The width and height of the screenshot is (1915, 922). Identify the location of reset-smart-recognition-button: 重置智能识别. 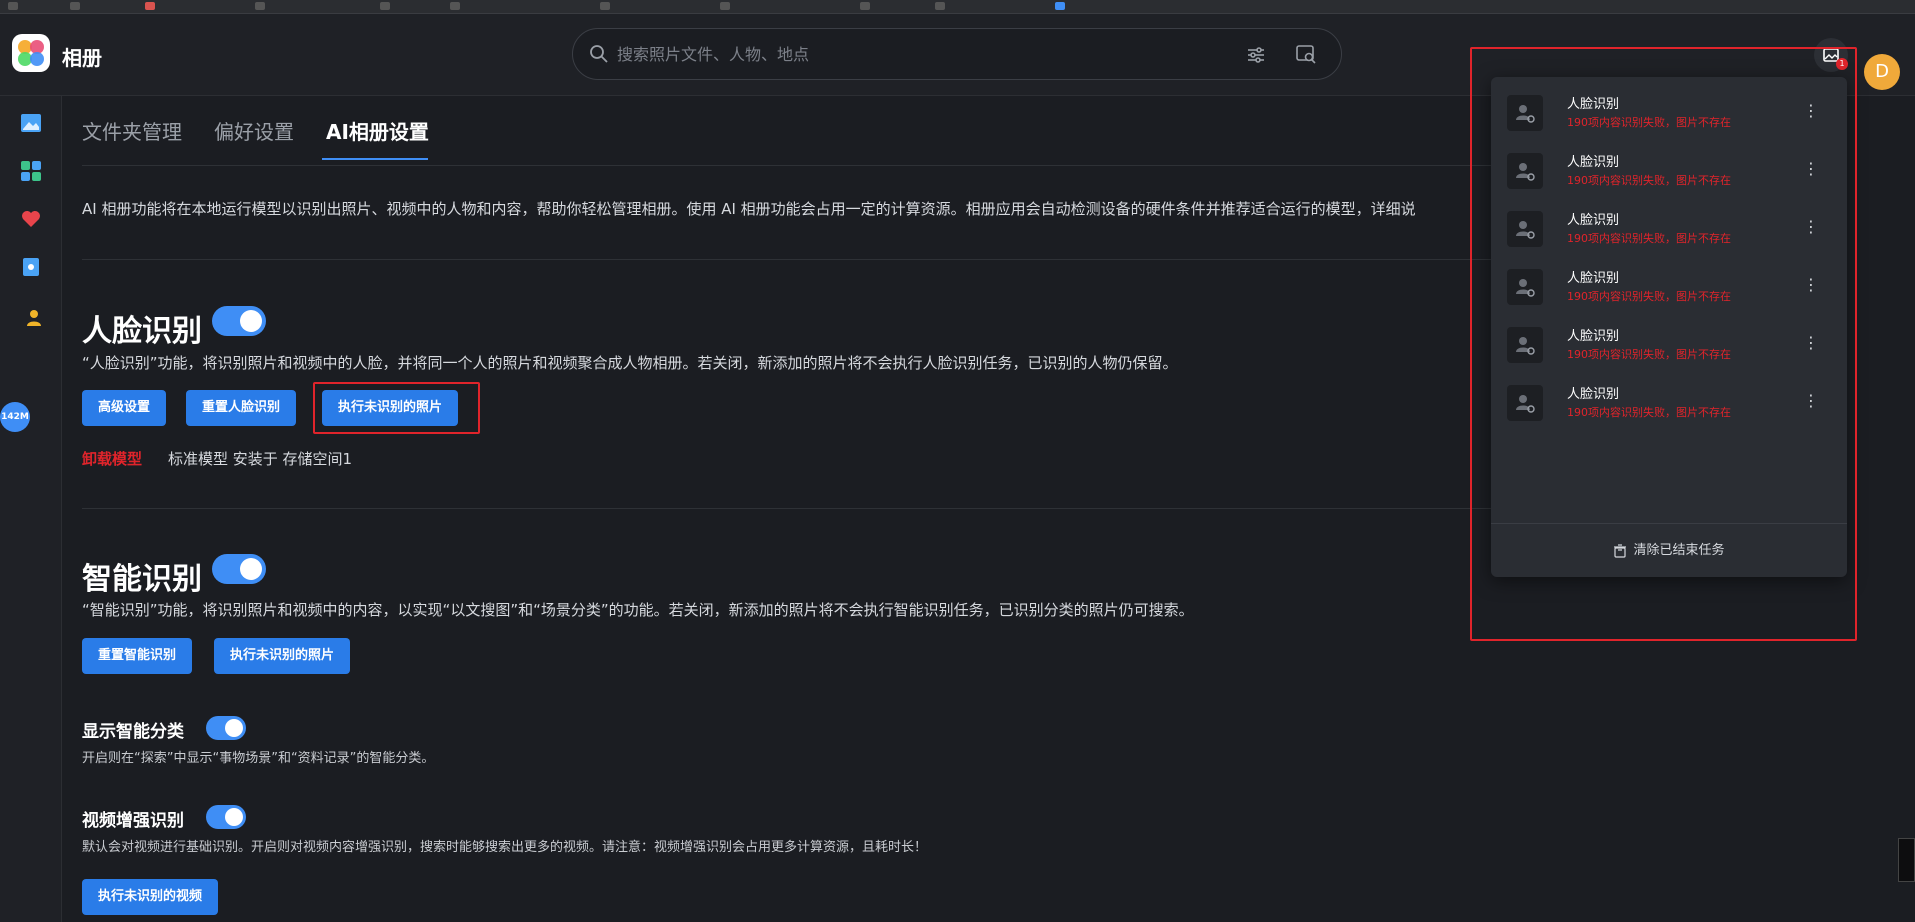
(137, 656).